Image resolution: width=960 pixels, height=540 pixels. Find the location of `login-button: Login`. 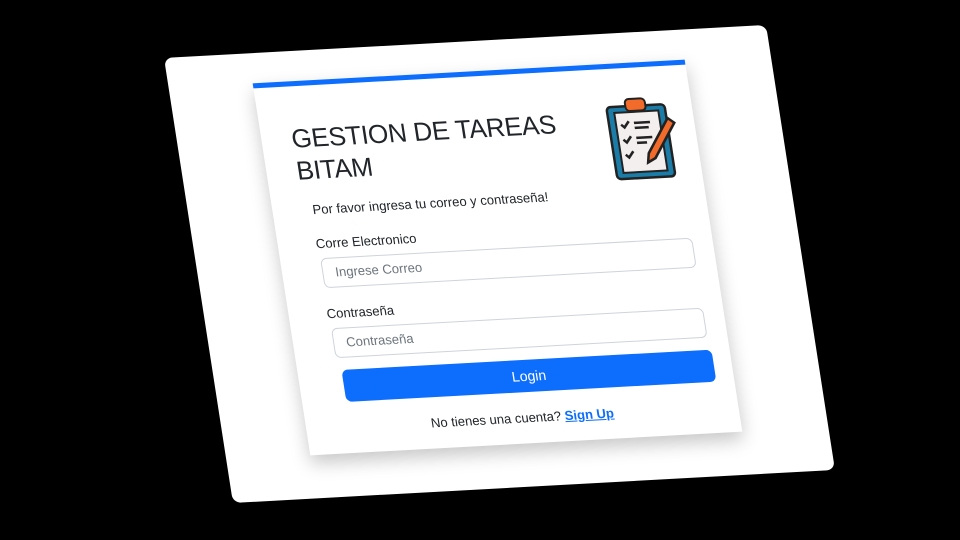

login-button: Login is located at coordinates (529, 375).